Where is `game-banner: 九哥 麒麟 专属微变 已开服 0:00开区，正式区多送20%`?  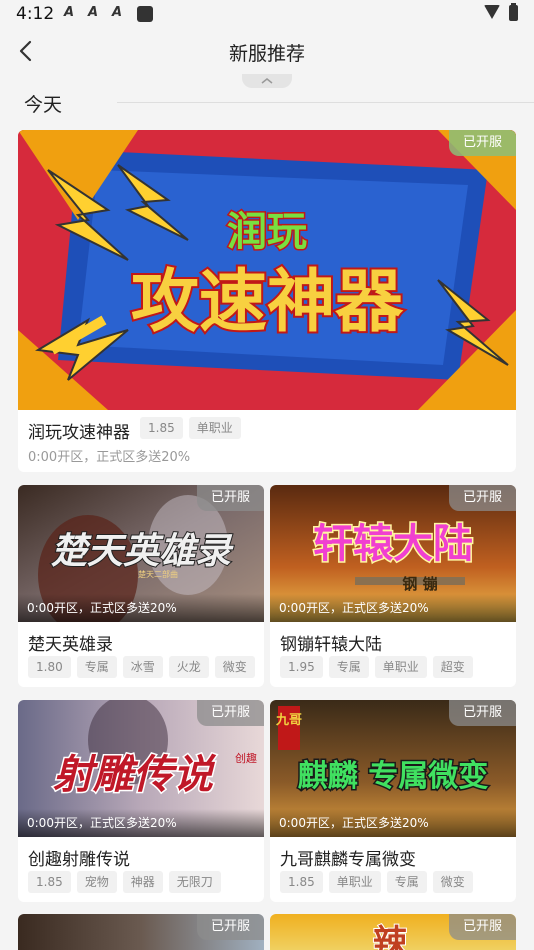 game-banner: 九哥 麒麟 专属微变 已开服 0:00开区，正式区多送20% is located at coordinates (393, 768).